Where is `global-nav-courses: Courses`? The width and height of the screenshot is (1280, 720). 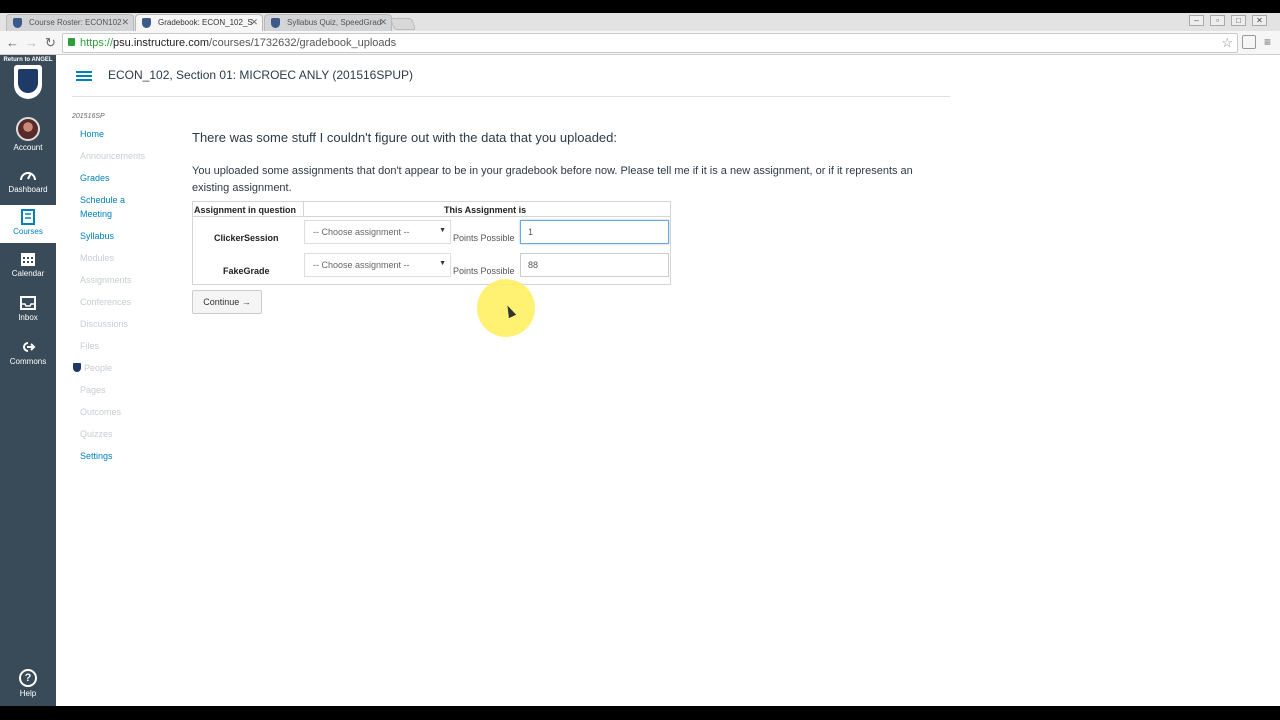 global-nav-courses: Courses is located at coordinates (28, 224).